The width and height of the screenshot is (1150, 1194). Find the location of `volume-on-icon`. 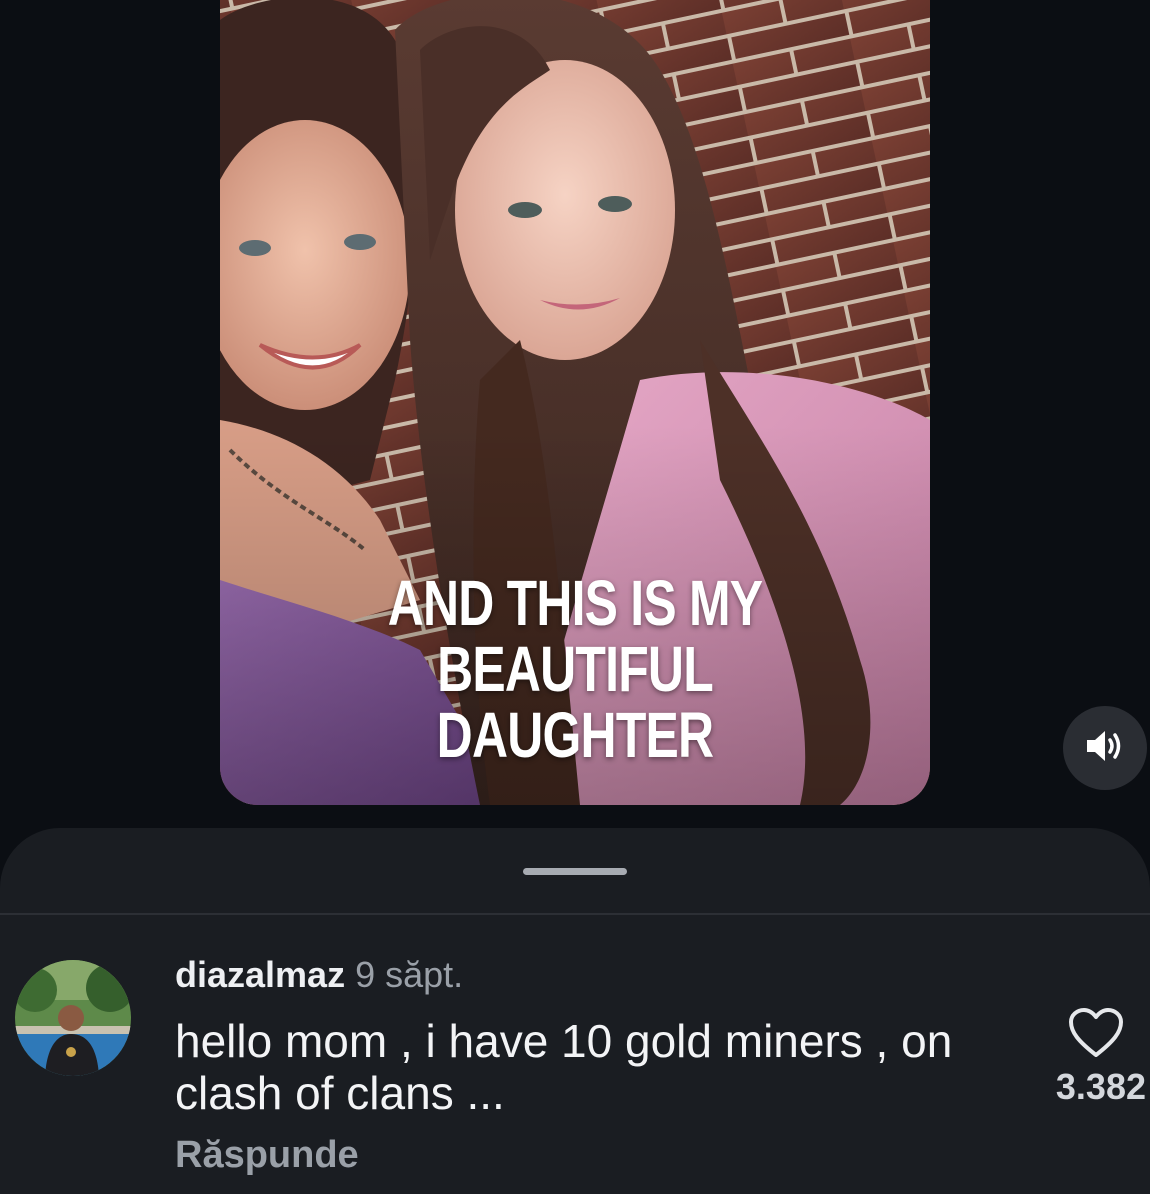

volume-on-icon is located at coordinates (1105, 748).